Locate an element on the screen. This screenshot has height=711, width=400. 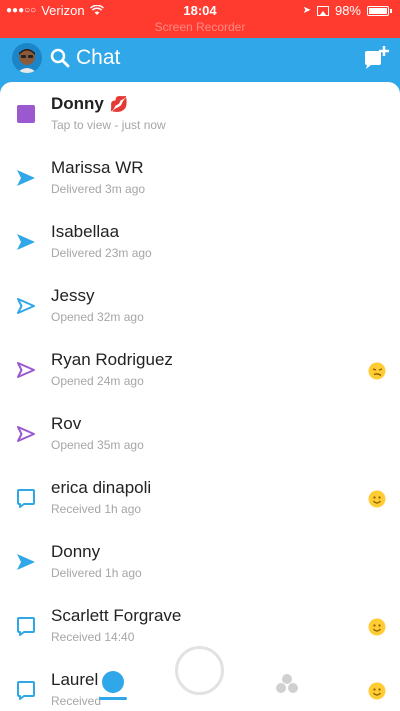
battery-percent: 98% is located at coordinates (347, 10).